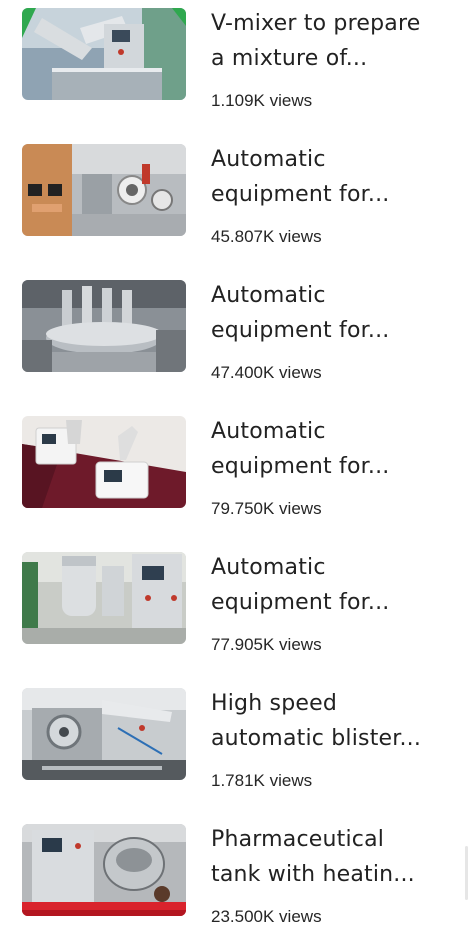 This screenshot has height=952, width=468. What do you see at coordinates (262, 100) in the screenshot?
I see `view-count: 1.109K views` at bounding box center [262, 100].